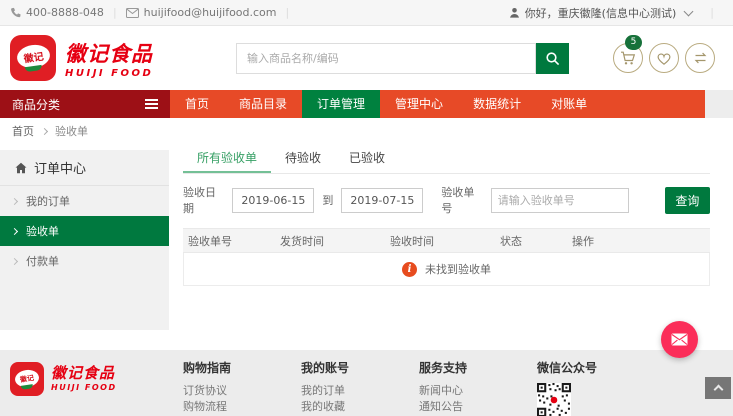 This screenshot has width=733, height=416. Describe the element at coordinates (478, 407) in the screenshot. I see `footer-link: 通知公告` at that location.